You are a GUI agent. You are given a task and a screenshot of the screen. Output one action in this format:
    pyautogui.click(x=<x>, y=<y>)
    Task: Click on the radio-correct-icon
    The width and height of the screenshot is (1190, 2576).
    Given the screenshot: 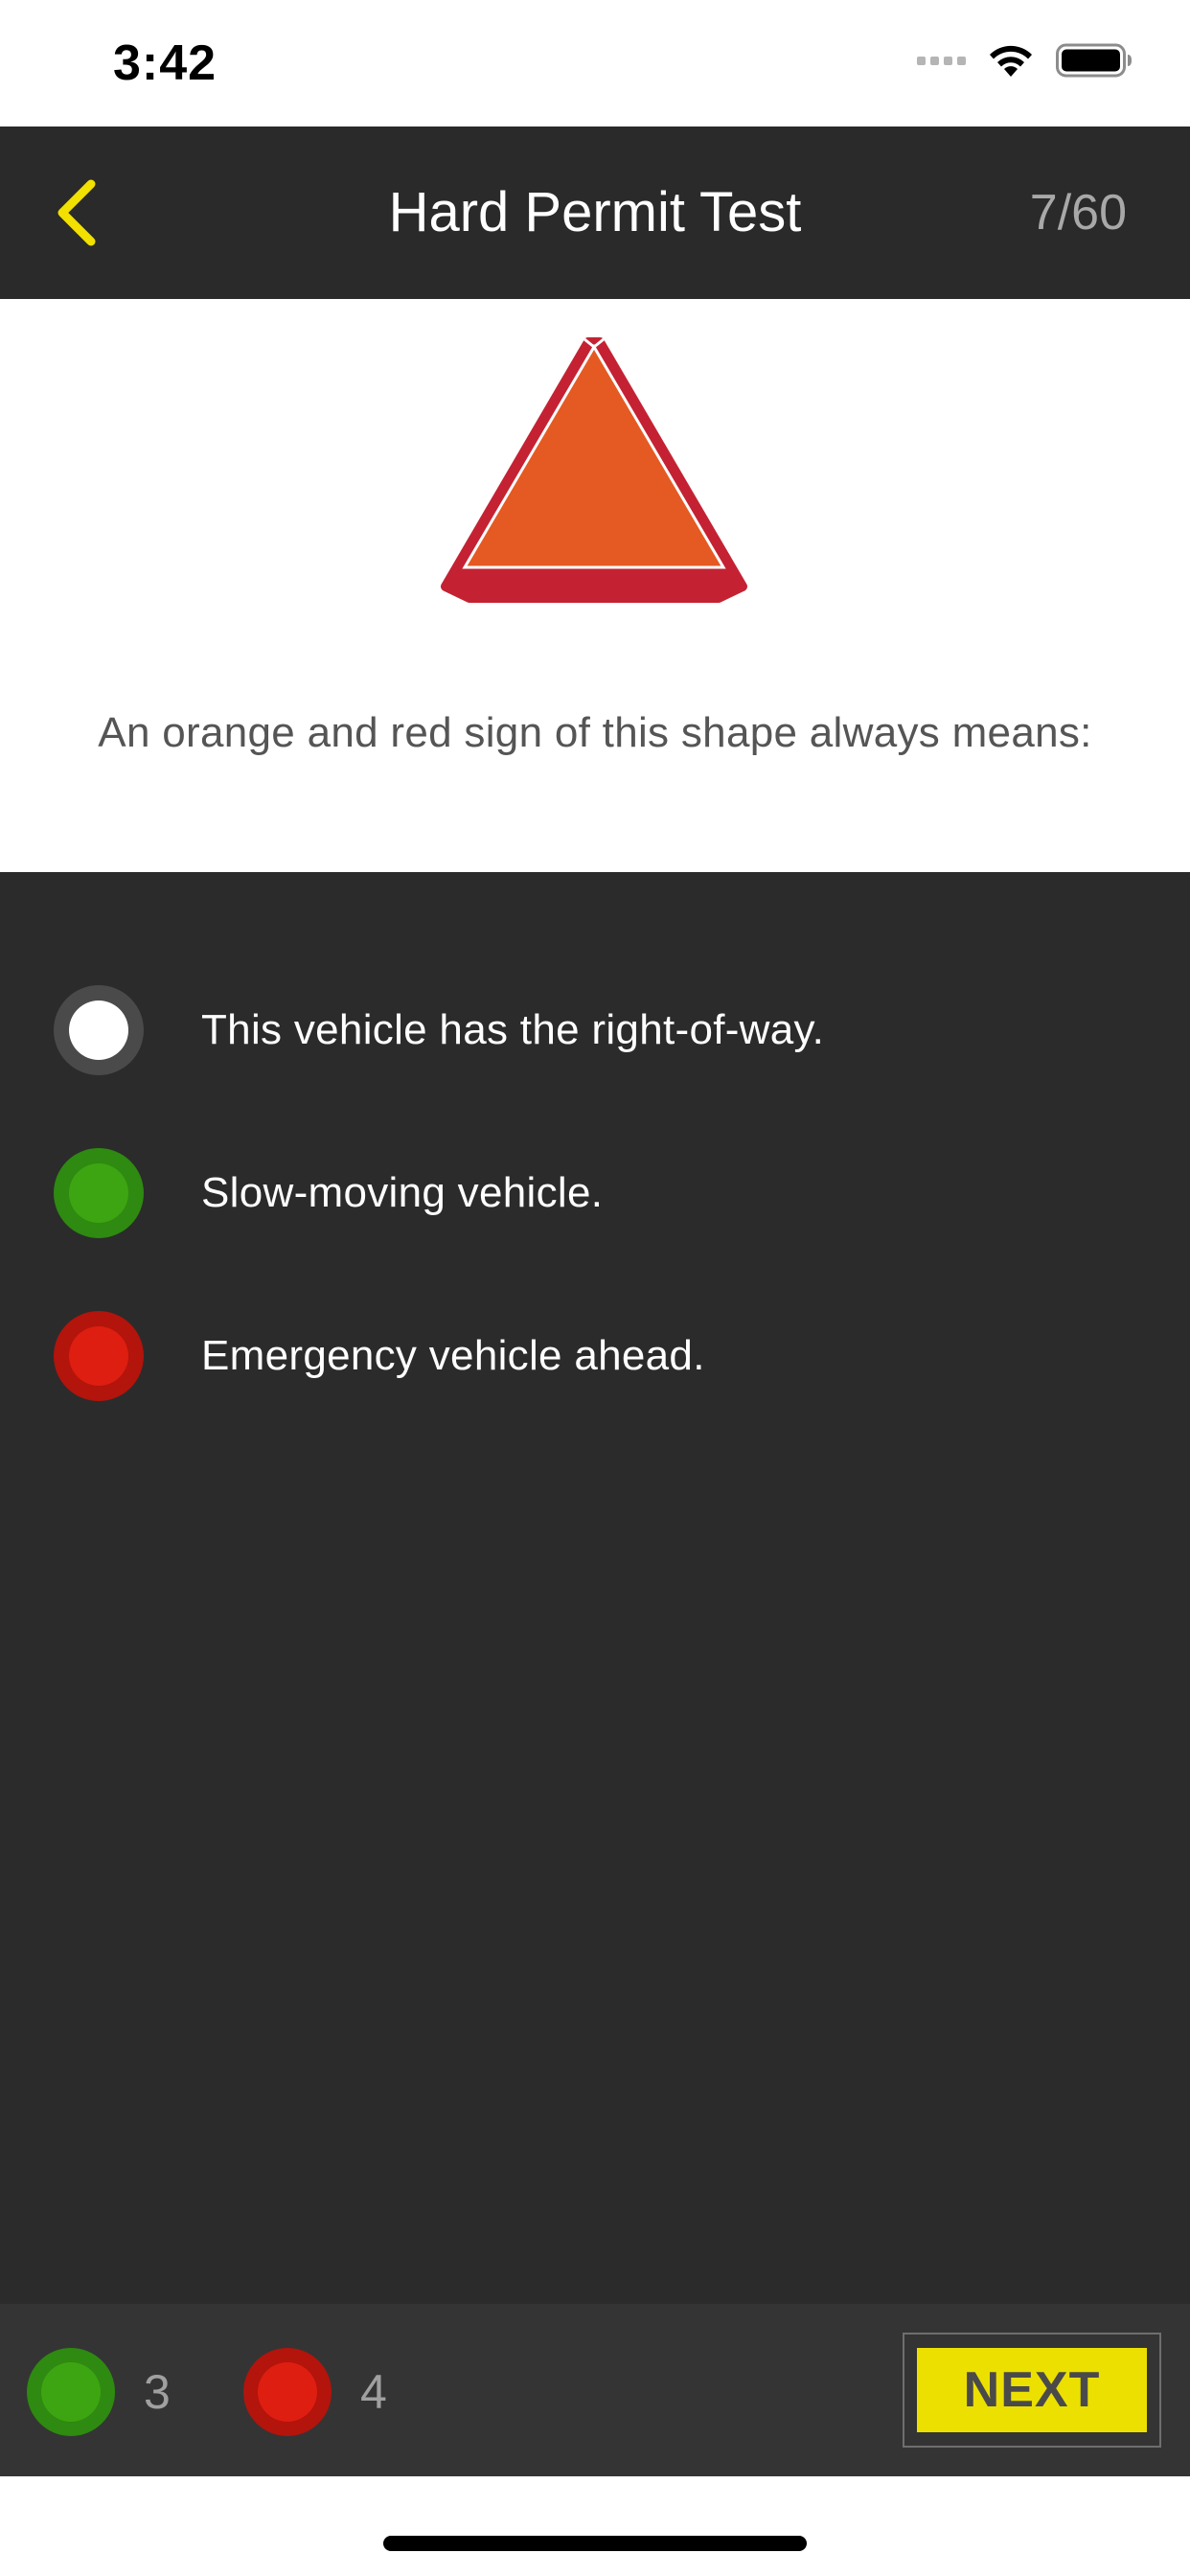 What is the action you would take?
    pyautogui.click(x=99, y=1193)
    